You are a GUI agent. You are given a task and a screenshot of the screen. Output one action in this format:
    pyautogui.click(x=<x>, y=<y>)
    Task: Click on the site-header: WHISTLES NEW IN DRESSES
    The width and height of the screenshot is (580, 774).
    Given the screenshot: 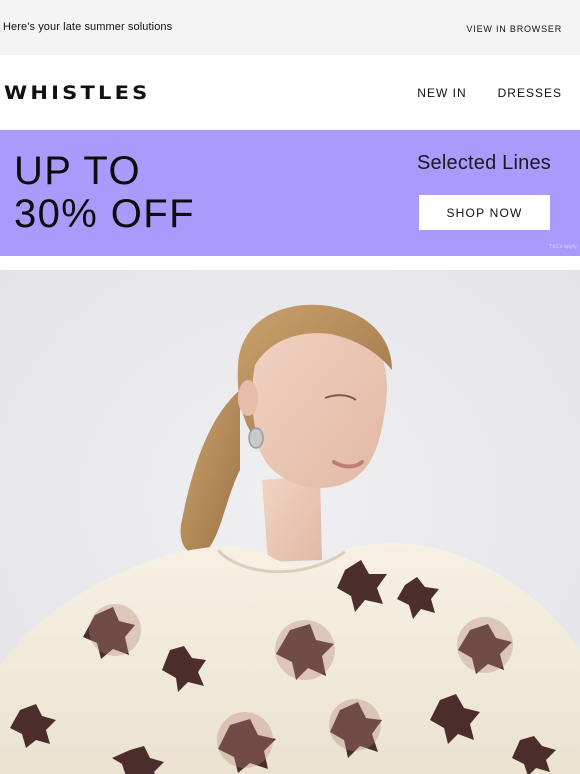 What is the action you would take?
    pyautogui.click(x=290, y=92)
    